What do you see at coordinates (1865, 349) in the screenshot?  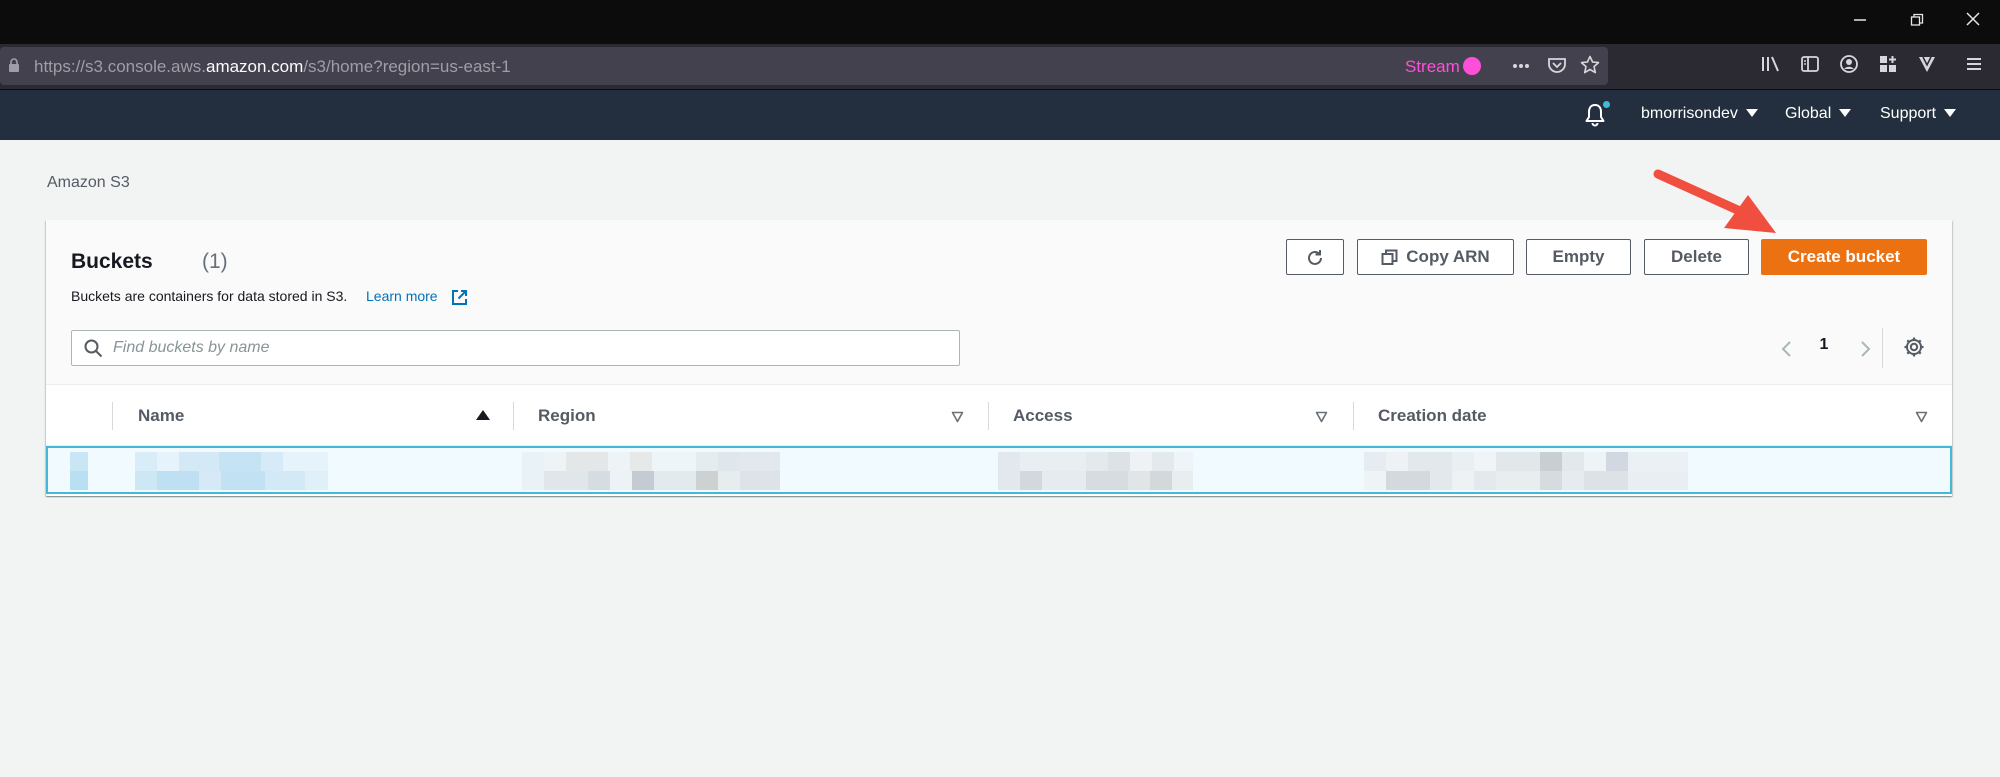 I see `next-page-icon` at bounding box center [1865, 349].